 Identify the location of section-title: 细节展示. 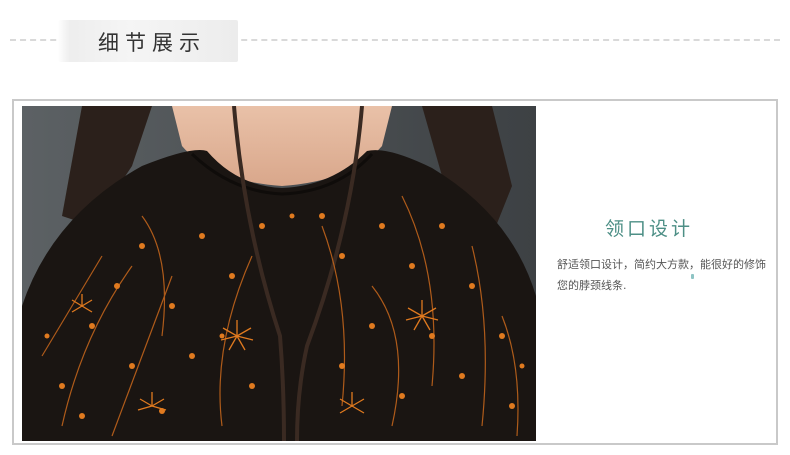
(152, 43).